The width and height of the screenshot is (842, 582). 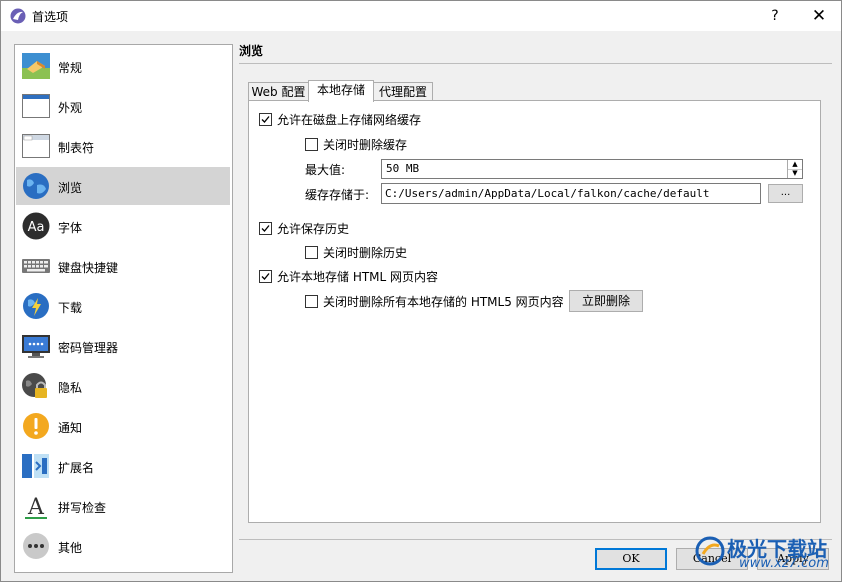 I want to click on sidebar-item-label: 外观, so click(x=70, y=108).